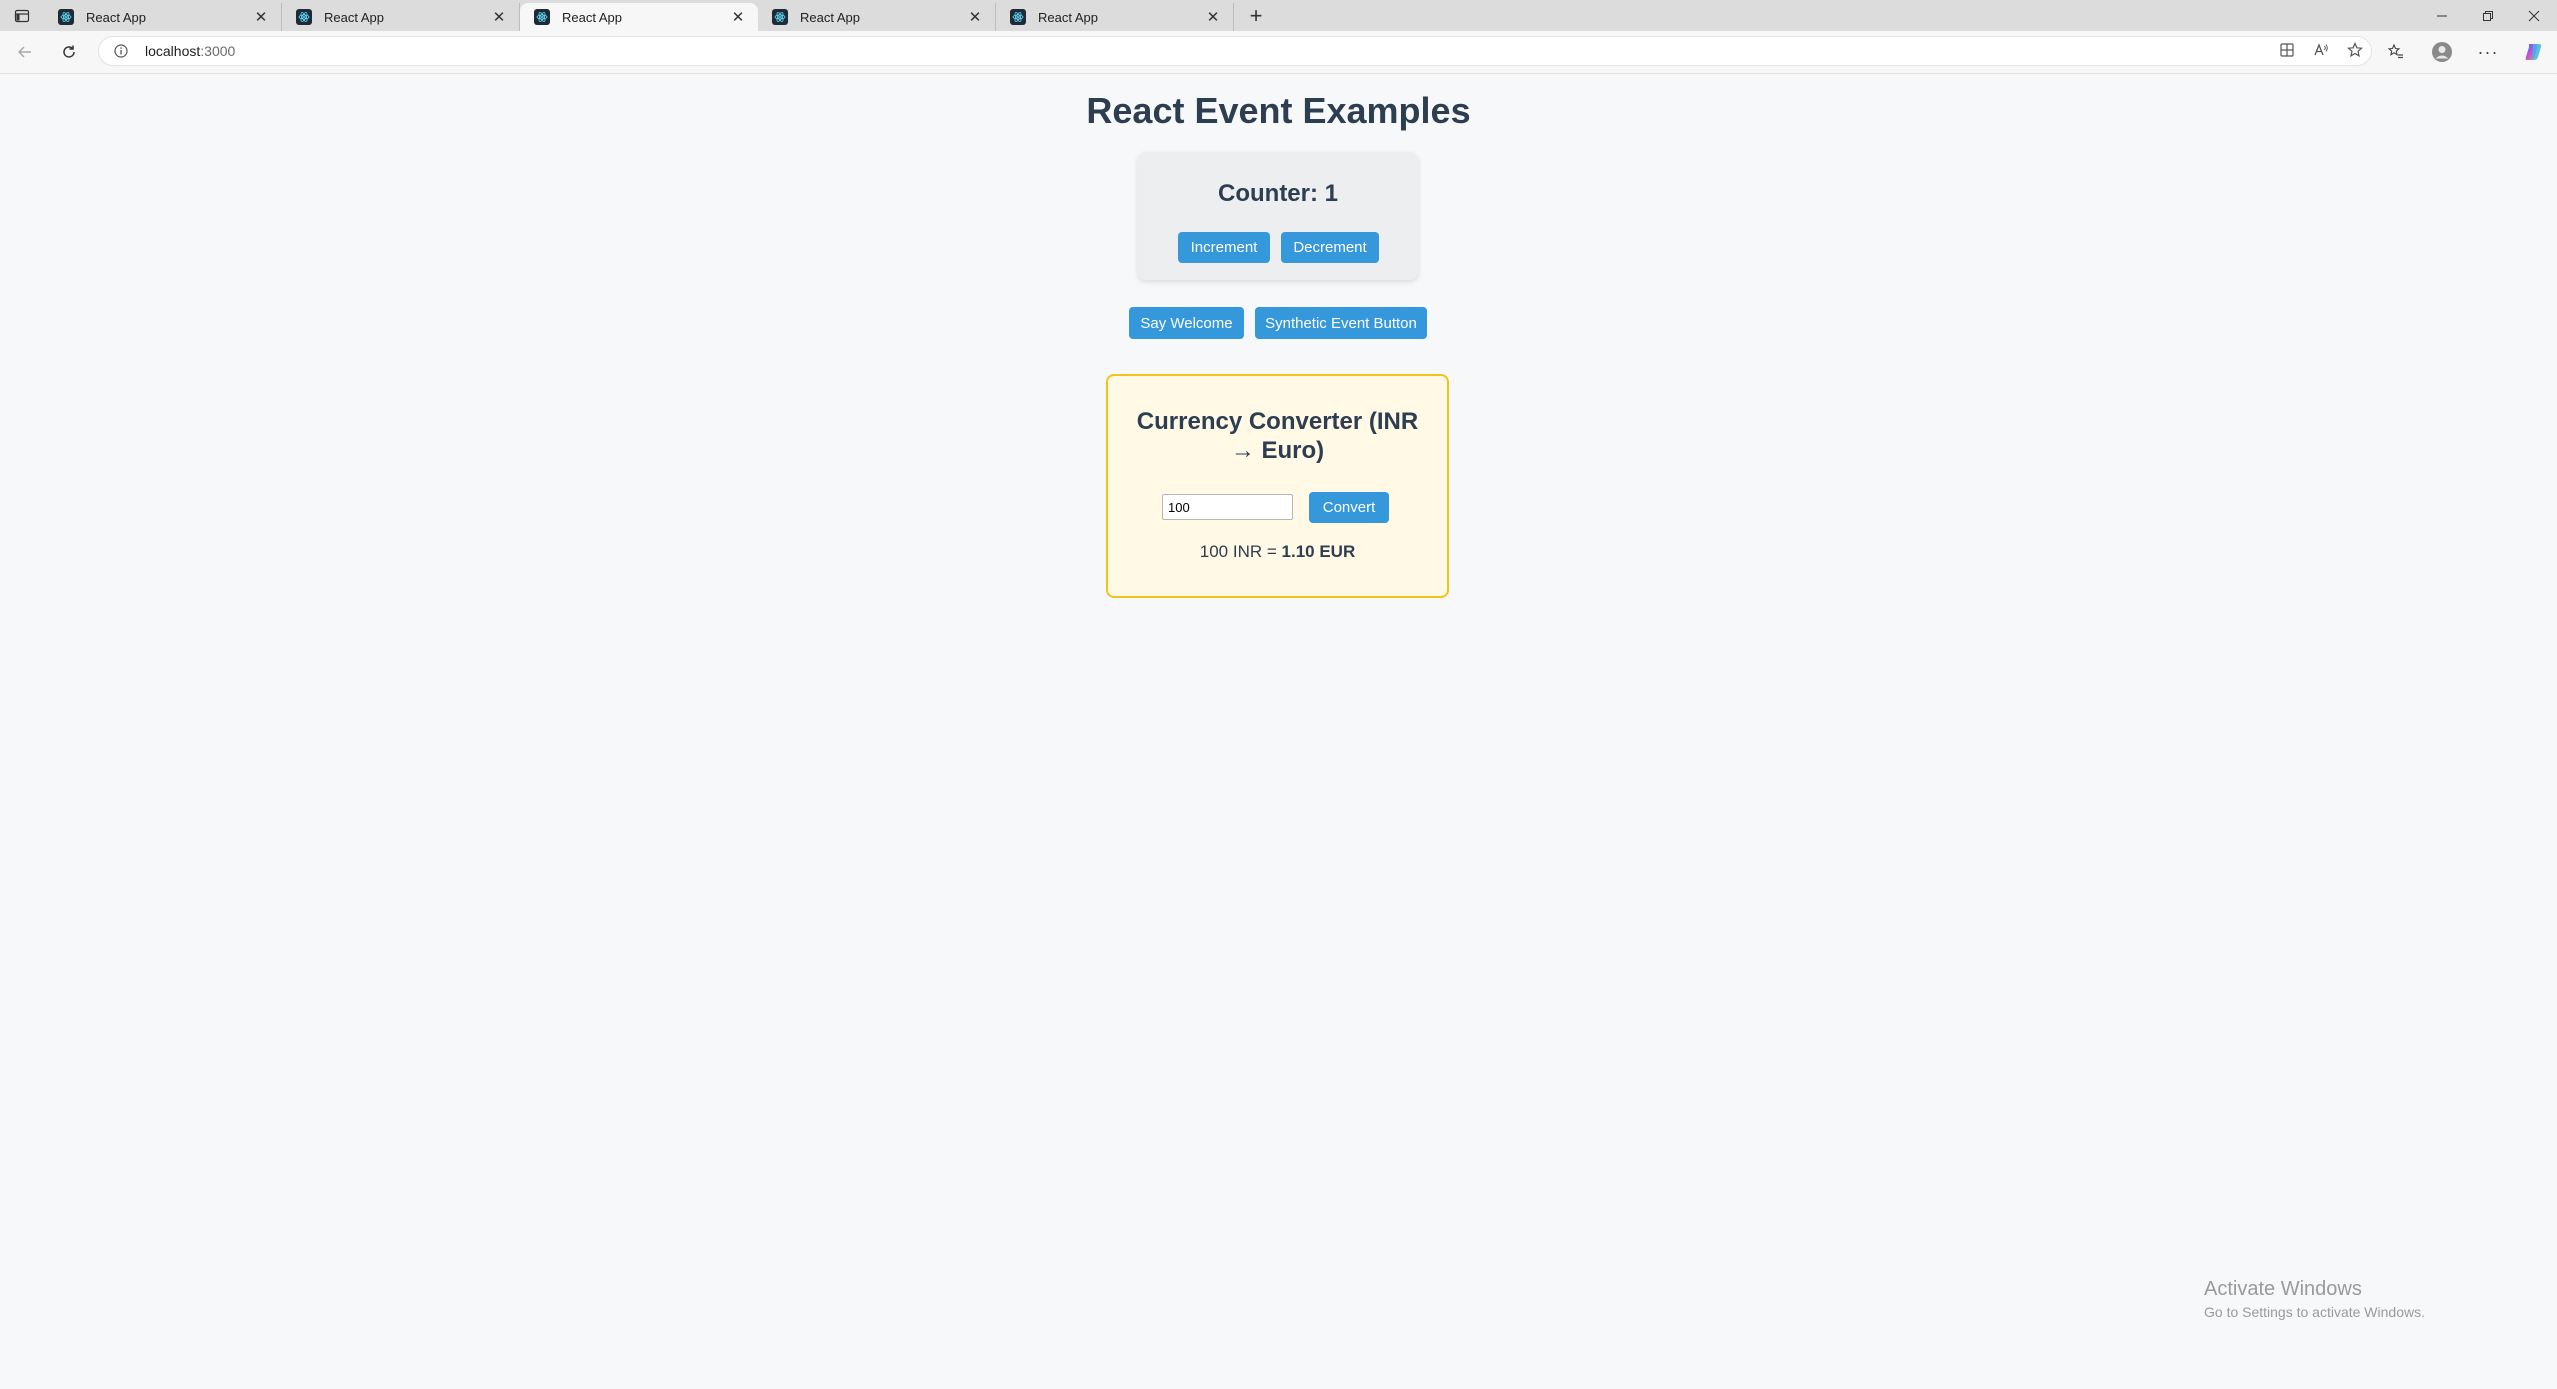 The height and width of the screenshot is (1389, 2557). I want to click on favorites-button, so click(2396, 52).